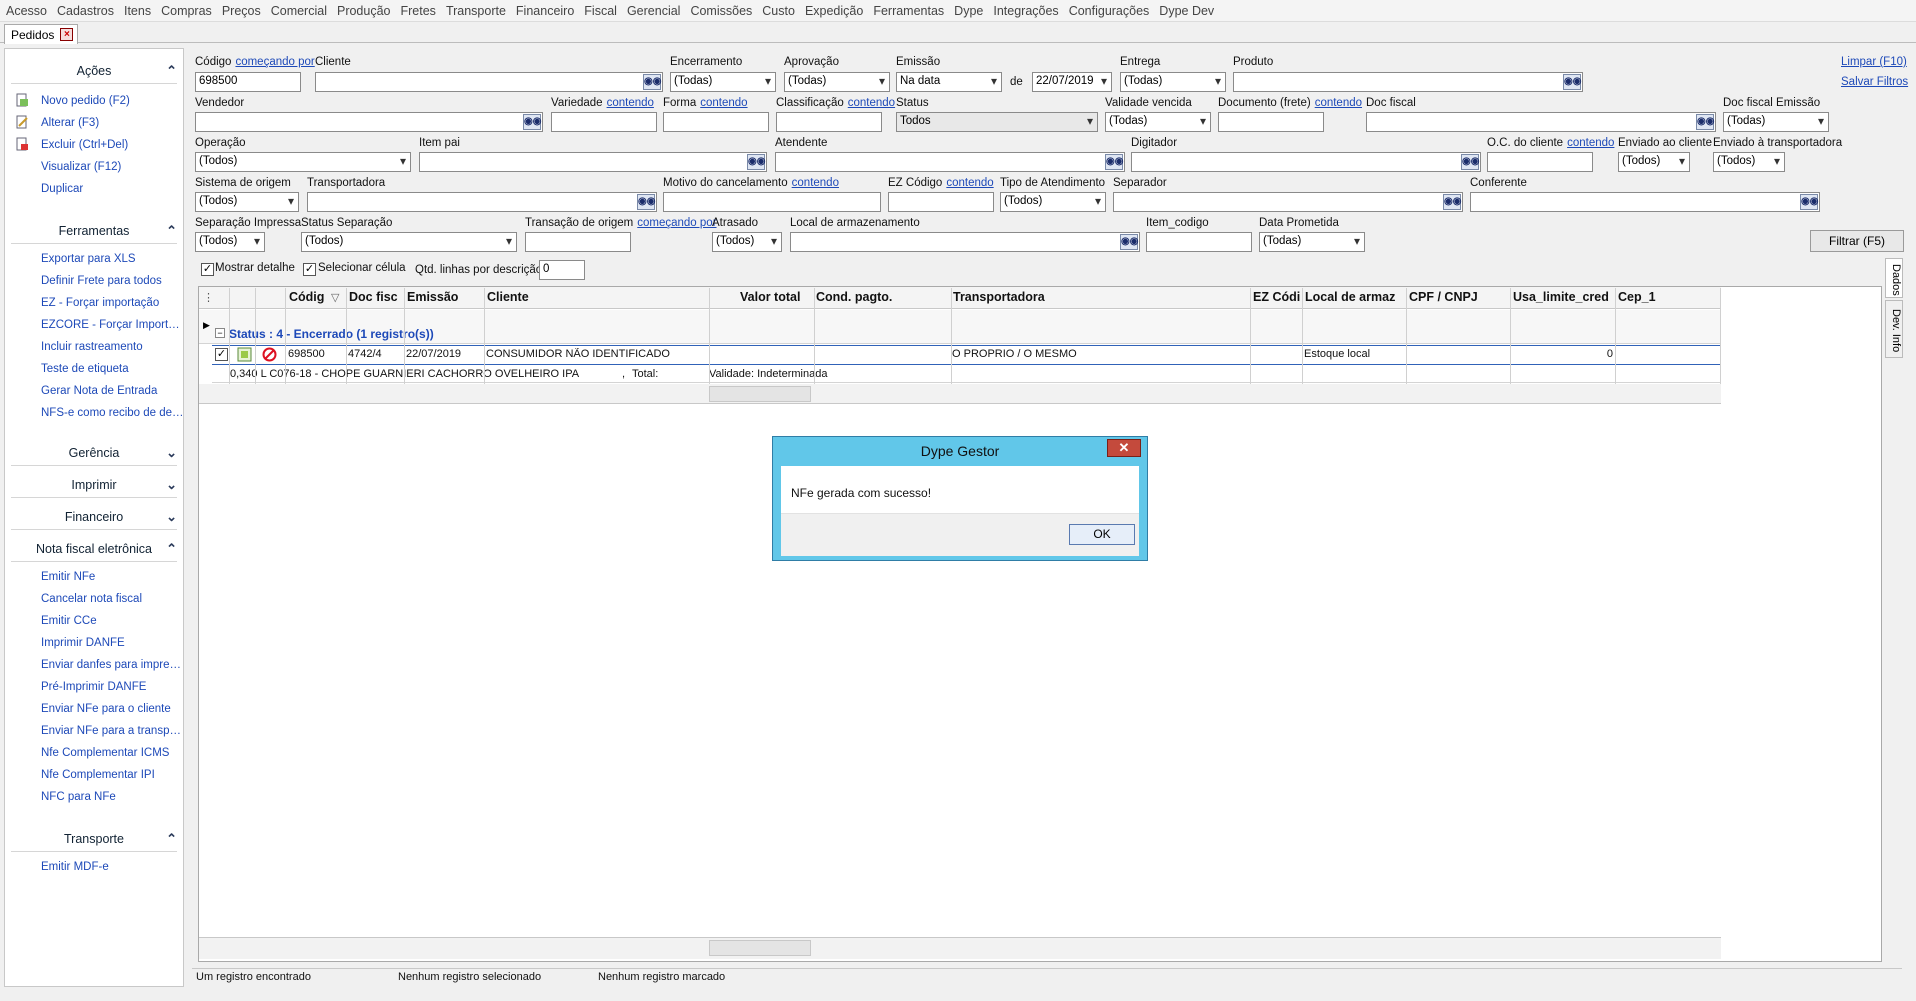  Describe the element at coordinates (829, 122) in the screenshot. I see `classificacao-input` at that location.